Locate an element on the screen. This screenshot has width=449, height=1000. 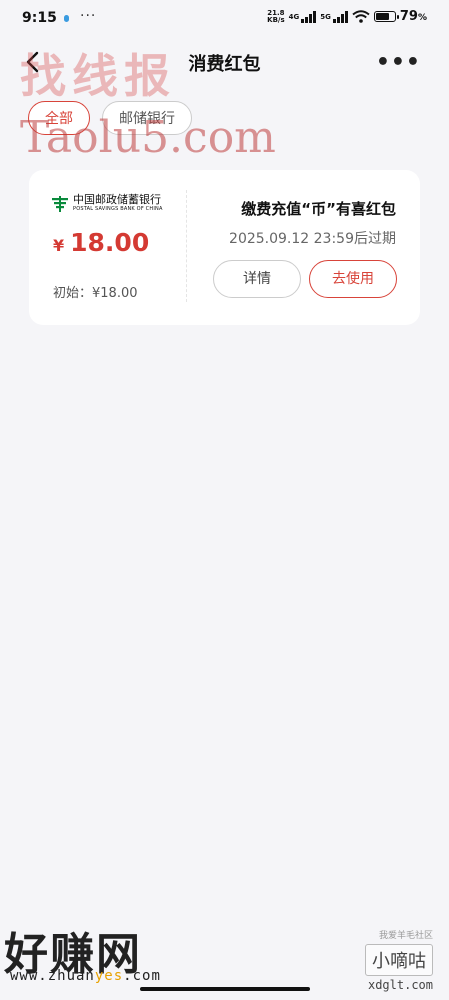
home-indicator is located at coordinates (225, 989).